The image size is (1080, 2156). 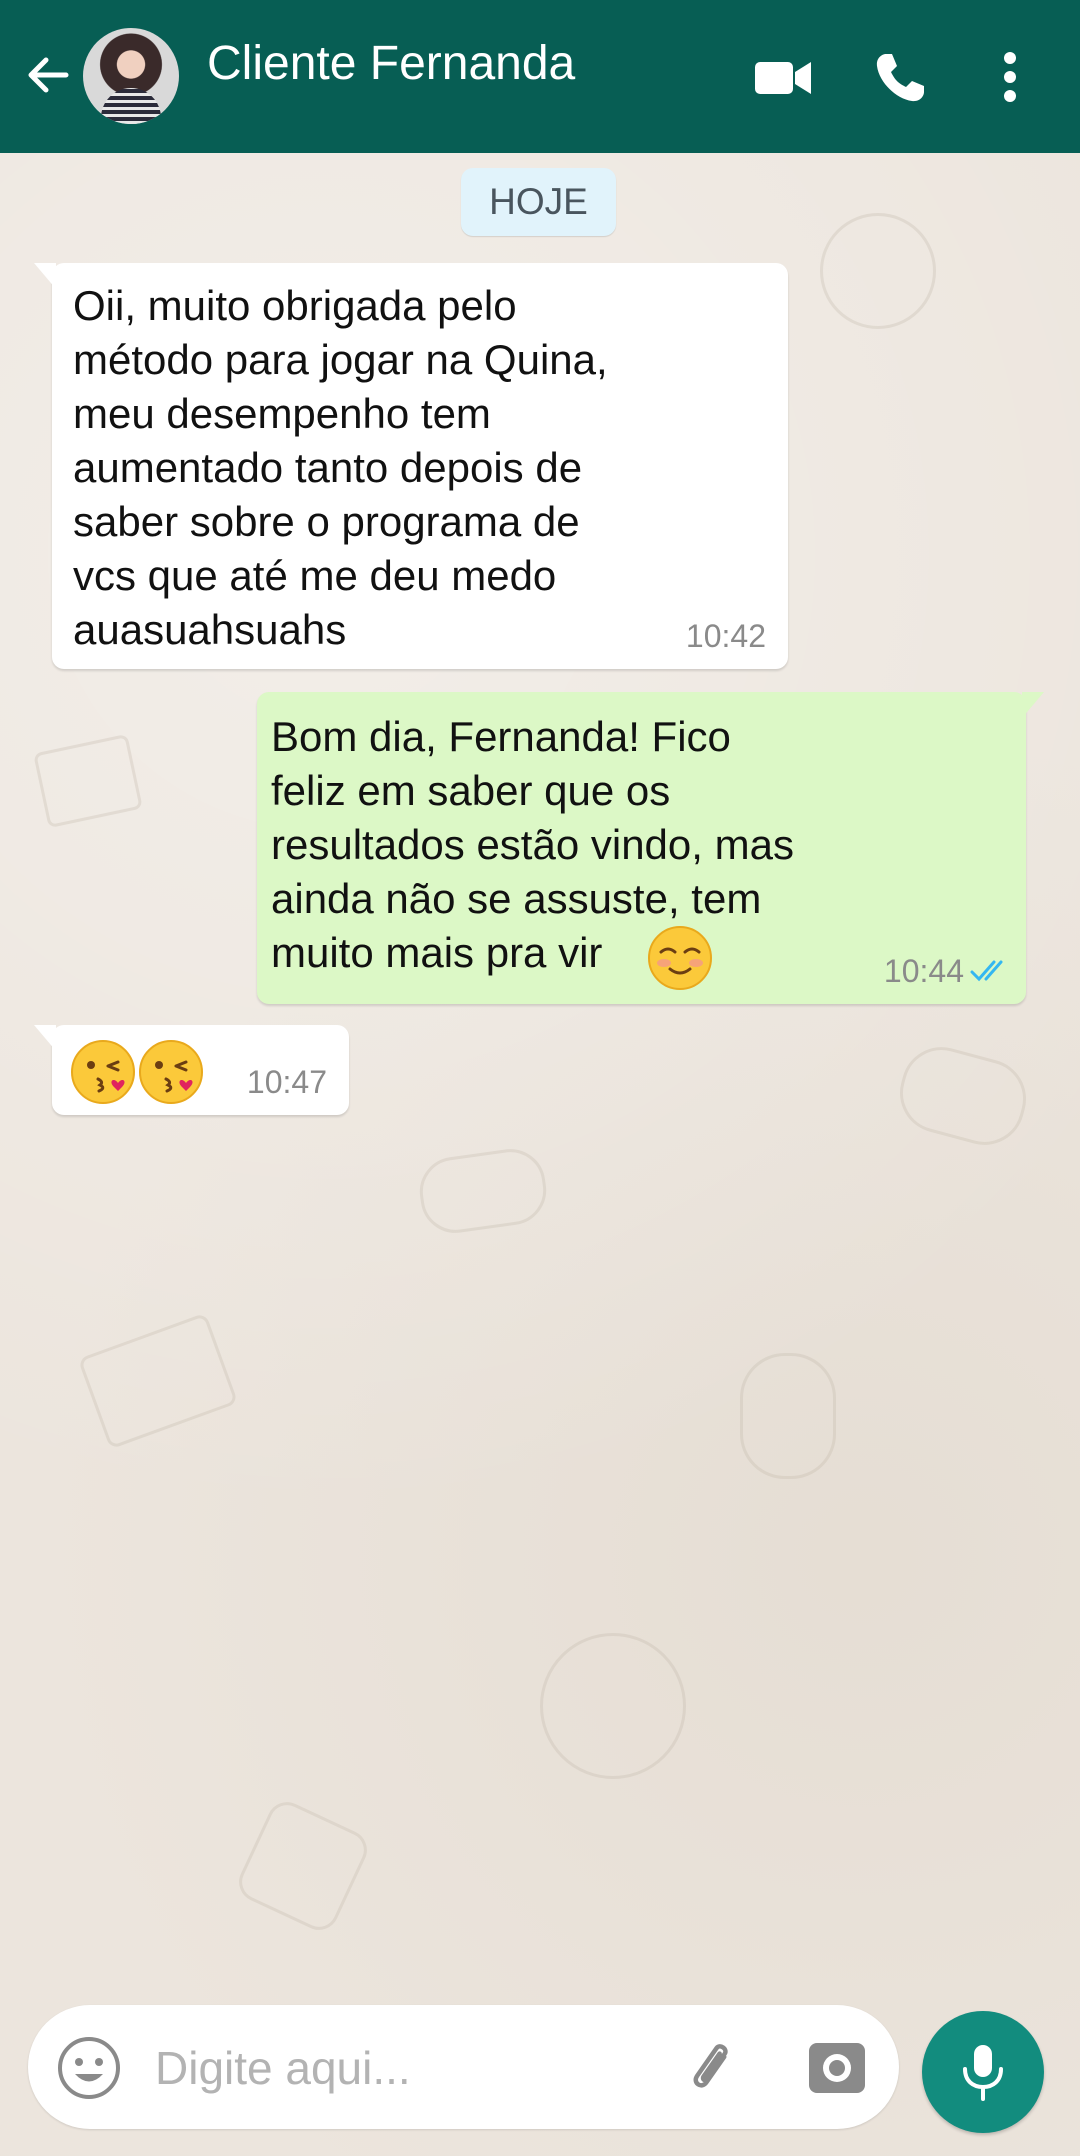 I want to click on voice-call-icon, so click(x=900, y=78).